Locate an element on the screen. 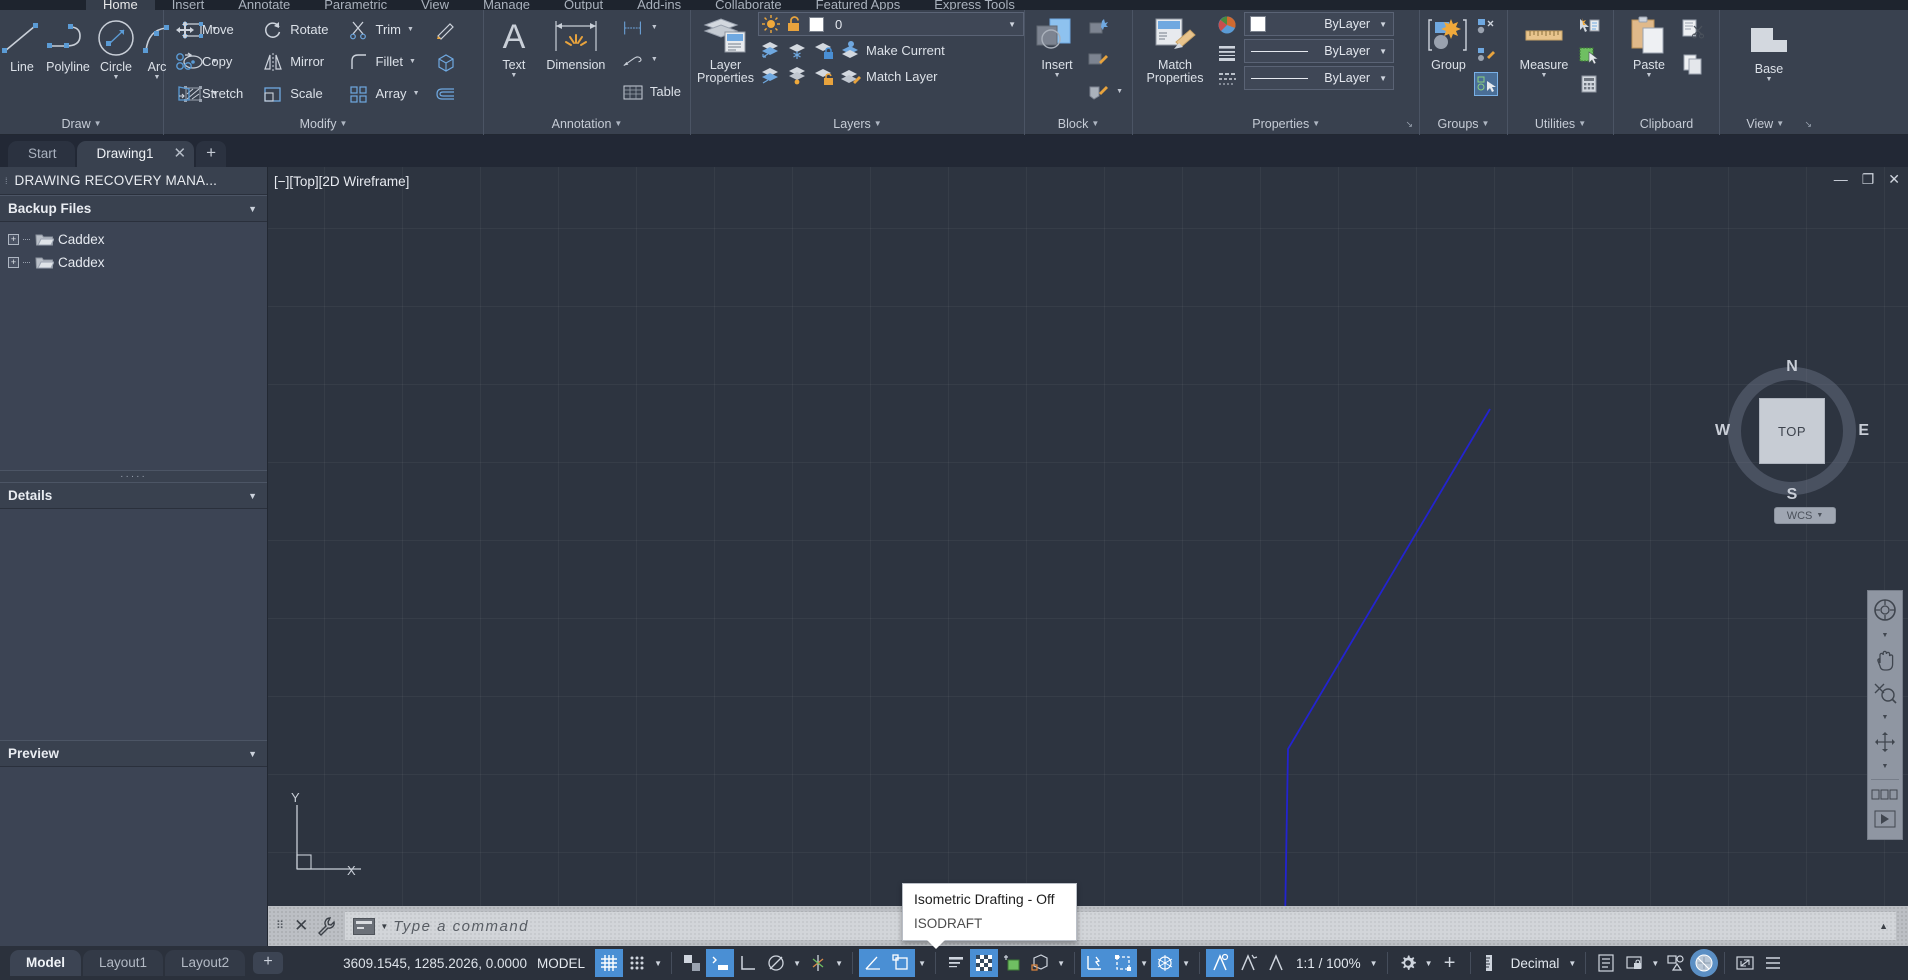 The width and height of the screenshot is (1908, 980). ortho-mode-toggle is located at coordinates (748, 963).